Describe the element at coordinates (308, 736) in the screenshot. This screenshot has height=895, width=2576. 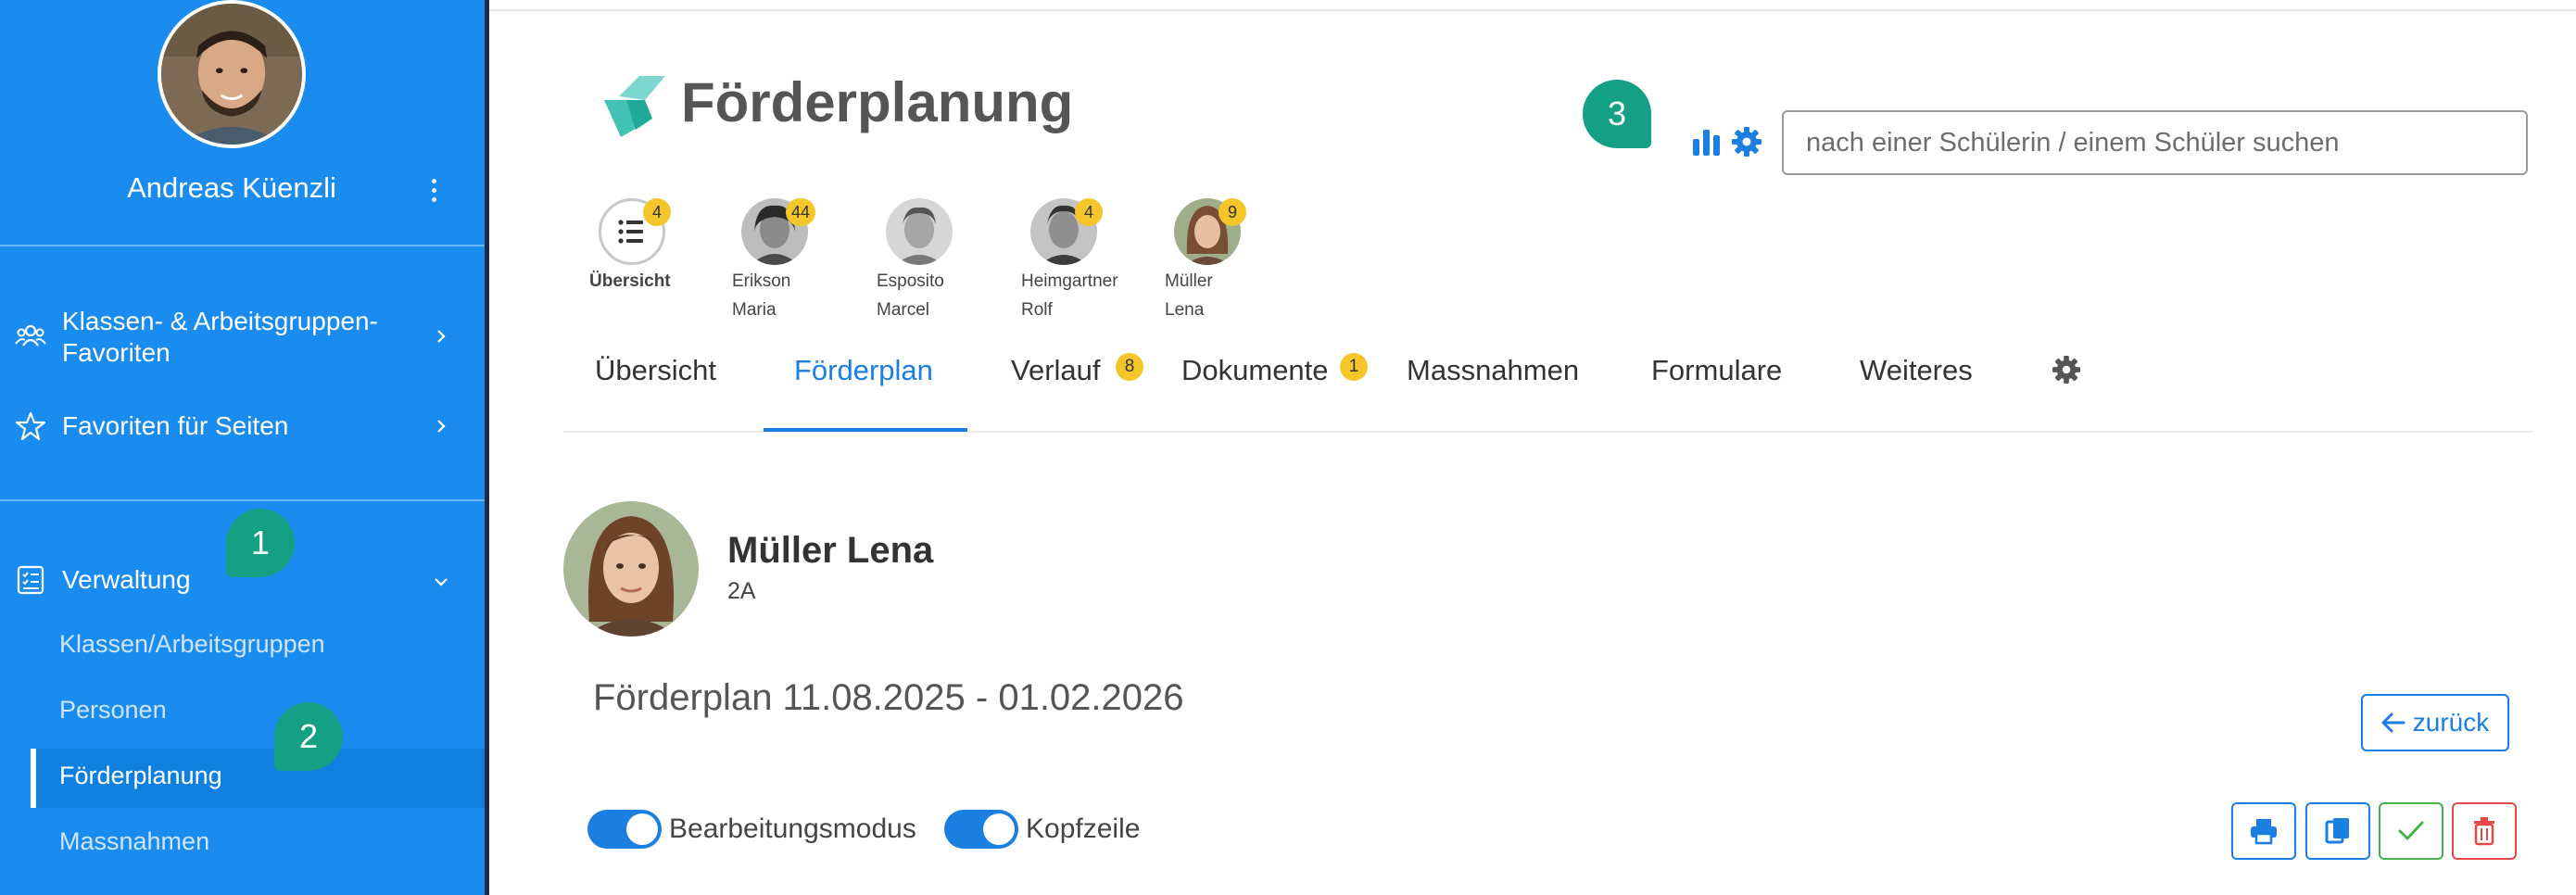
I see `step-marker-2: 2` at that location.